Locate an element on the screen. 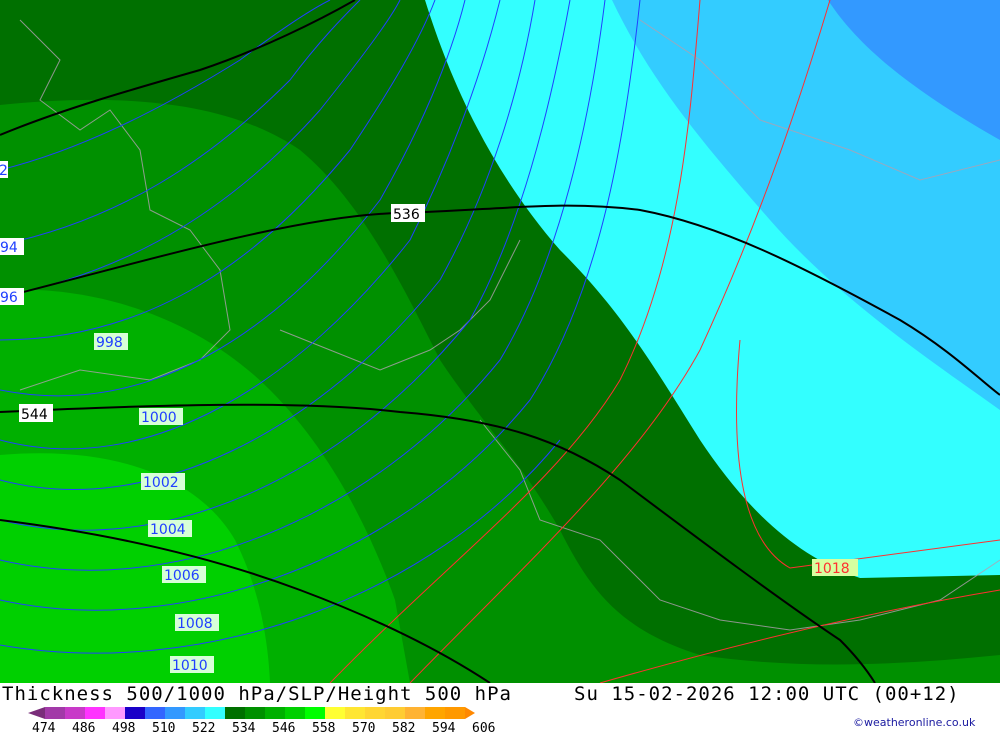 The height and width of the screenshot is (733, 1000). svg-text: 1010 is located at coordinates (190, 666).